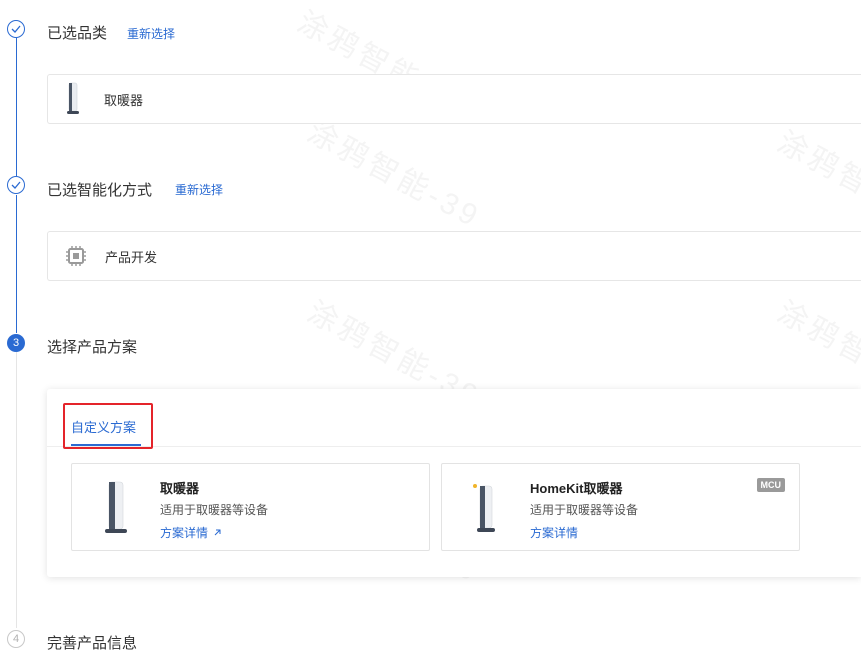  I want to click on selected-mode-card: 产品开发, so click(454, 256).